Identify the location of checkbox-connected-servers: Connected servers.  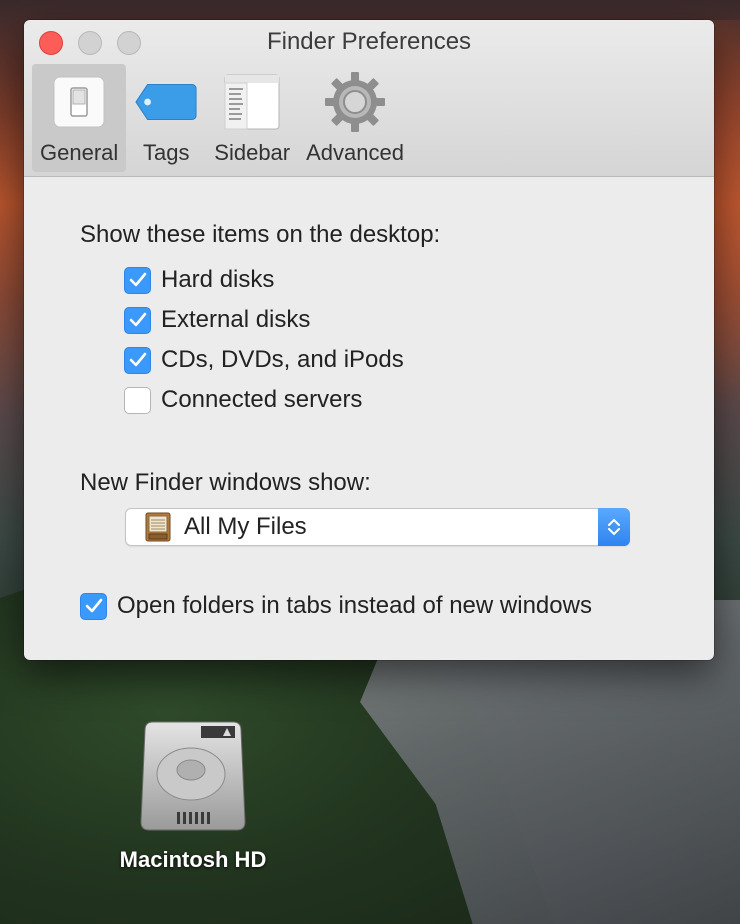
(243, 400).